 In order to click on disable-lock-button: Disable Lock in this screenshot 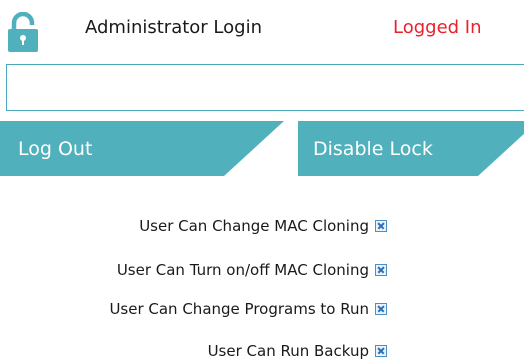, I will do `click(411, 148)`.